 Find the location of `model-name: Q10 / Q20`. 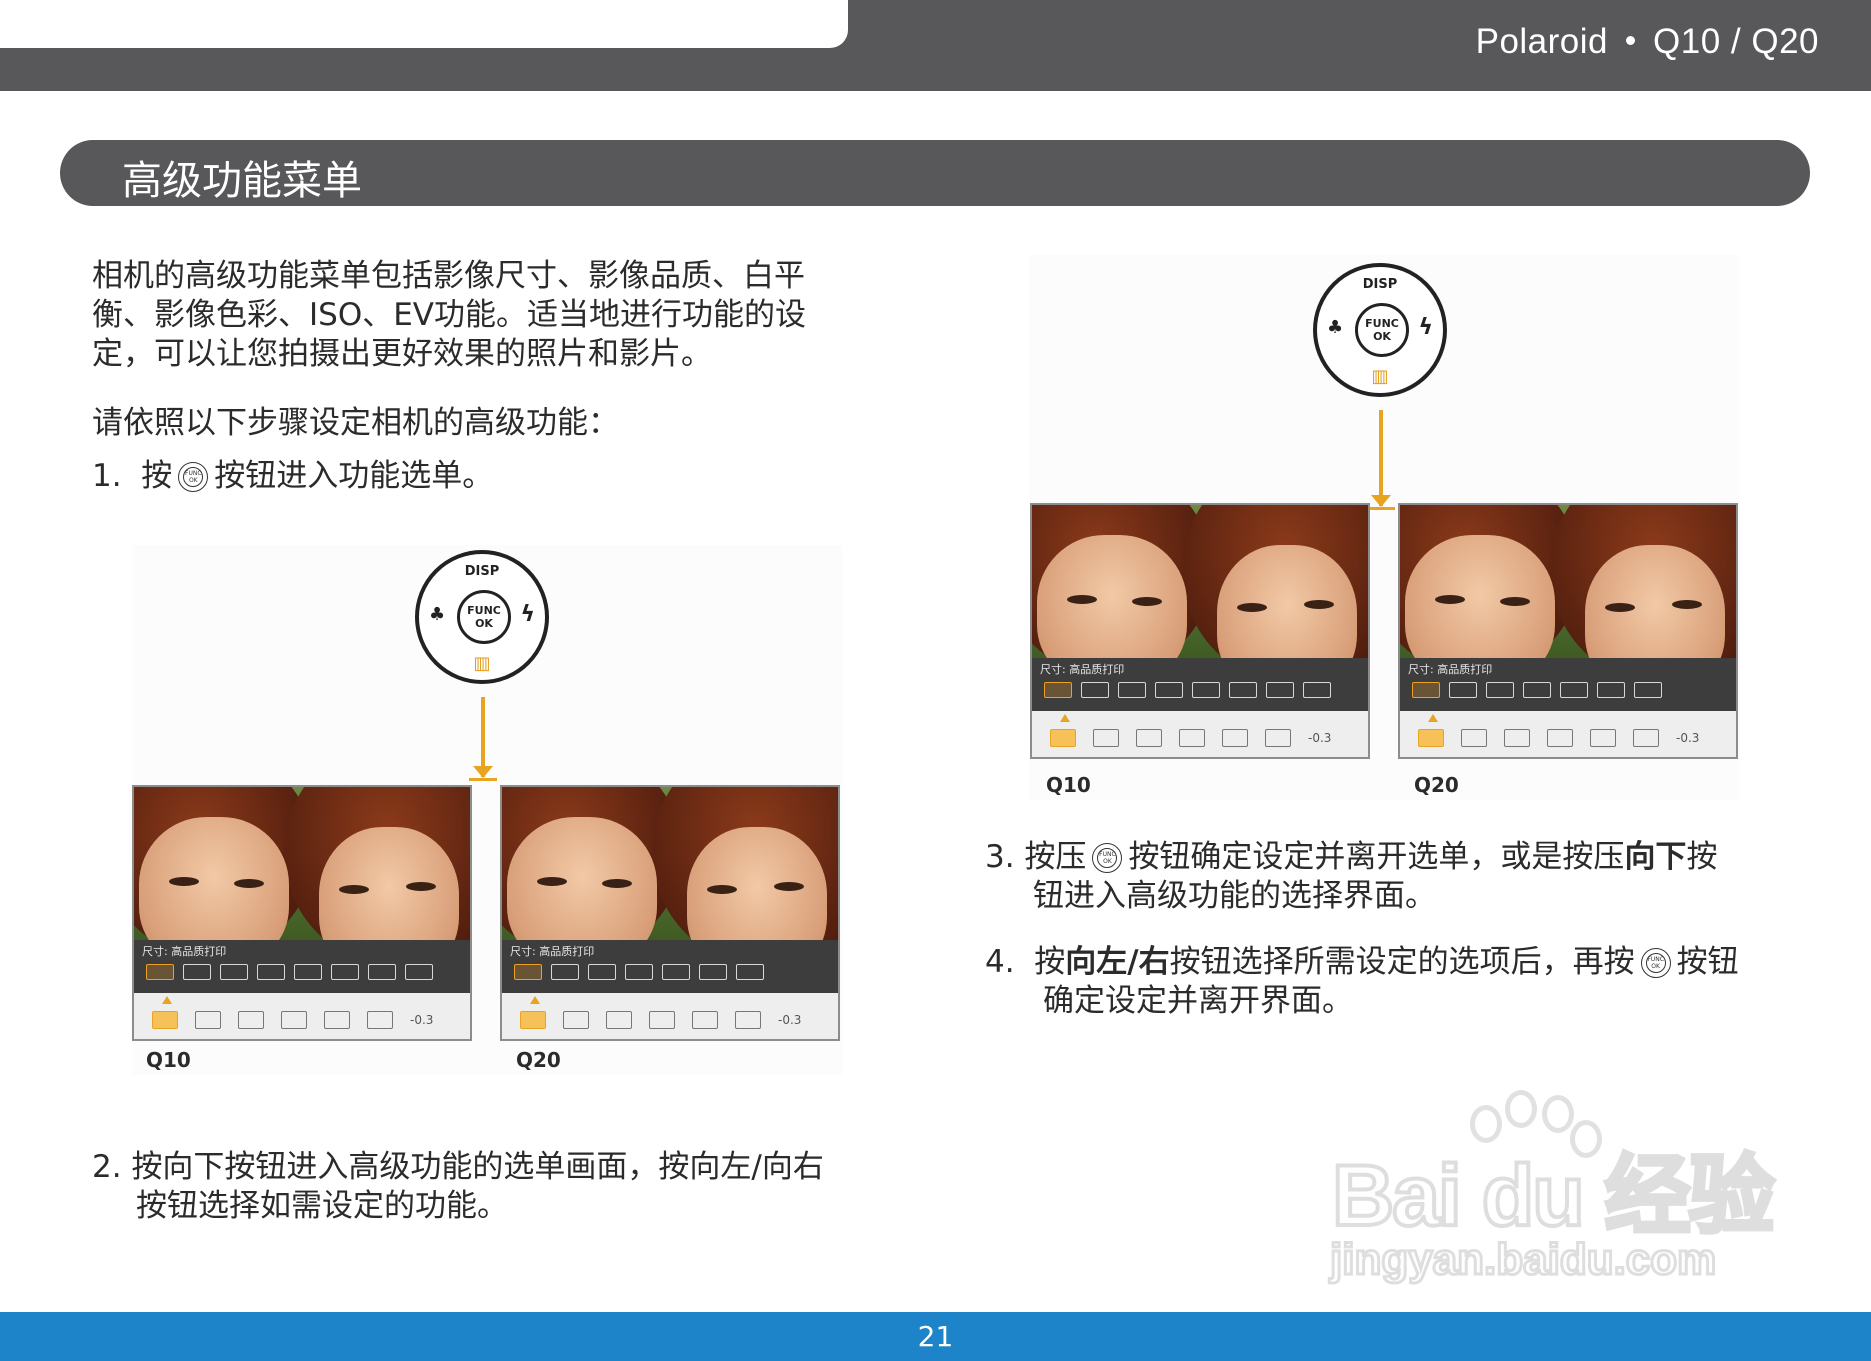

model-name: Q10 / Q20 is located at coordinates (1736, 41).